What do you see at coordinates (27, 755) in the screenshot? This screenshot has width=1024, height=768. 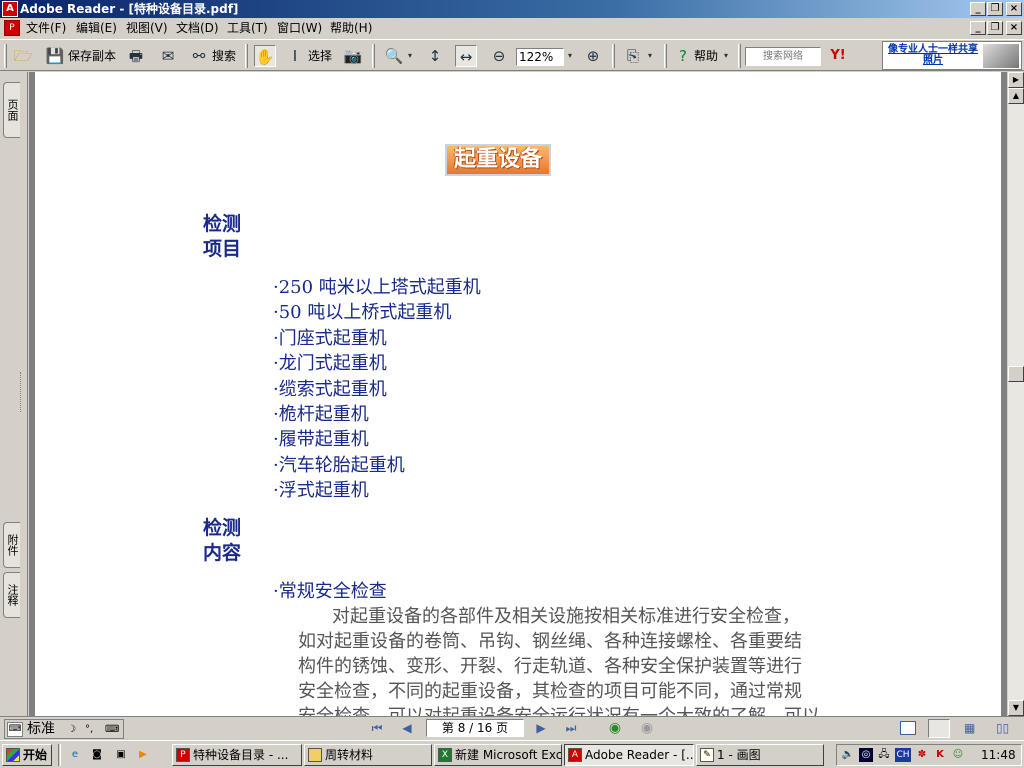 I see `start-button: 开始` at bounding box center [27, 755].